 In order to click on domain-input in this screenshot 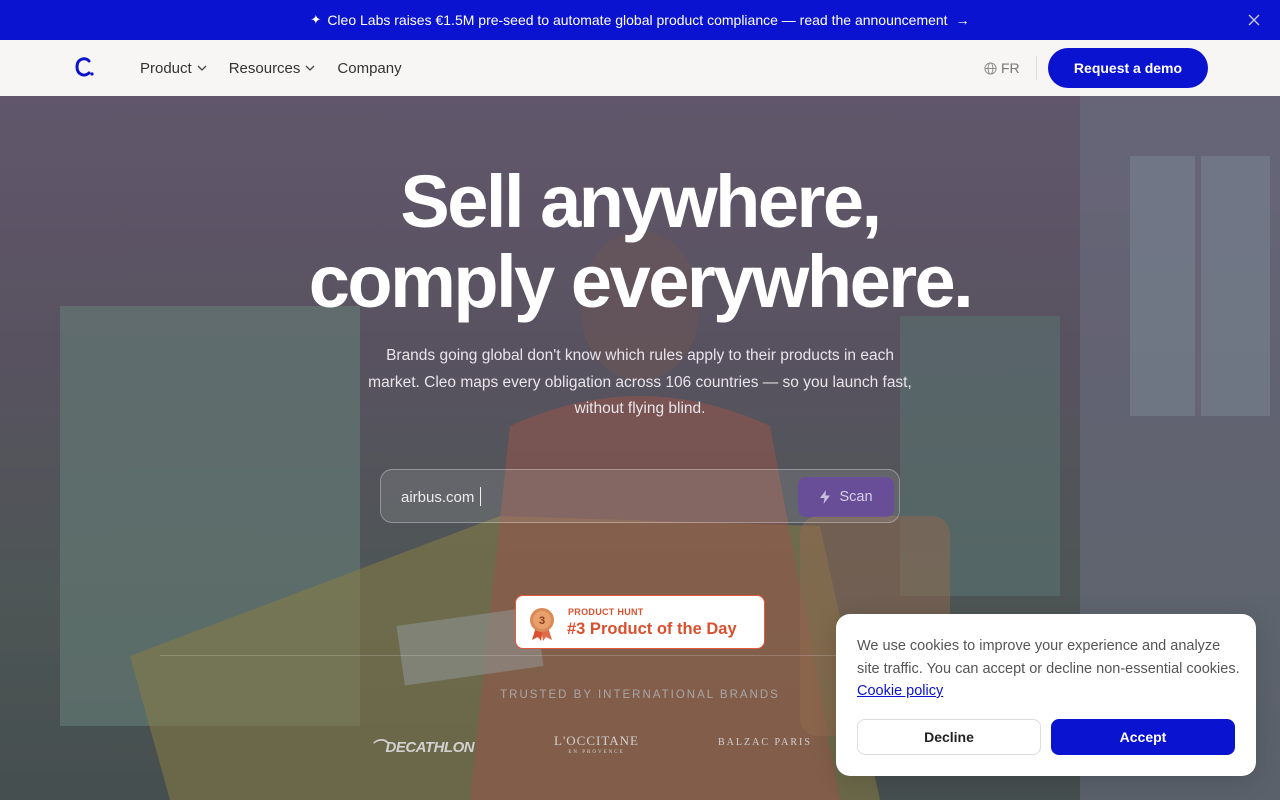, I will do `click(591, 497)`.